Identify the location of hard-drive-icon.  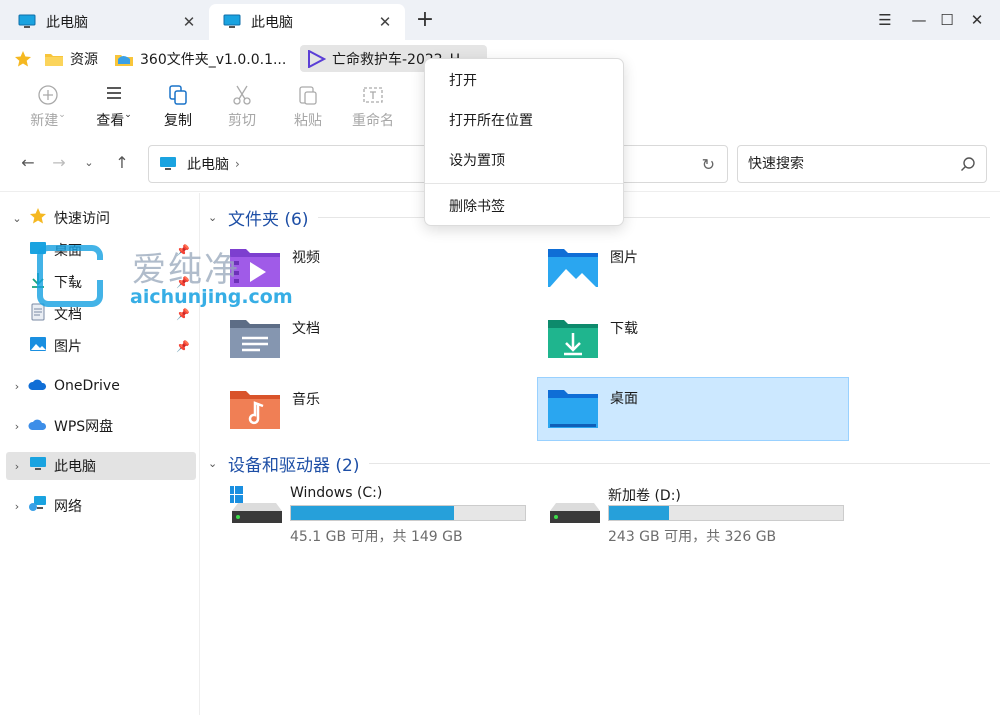
(575, 513).